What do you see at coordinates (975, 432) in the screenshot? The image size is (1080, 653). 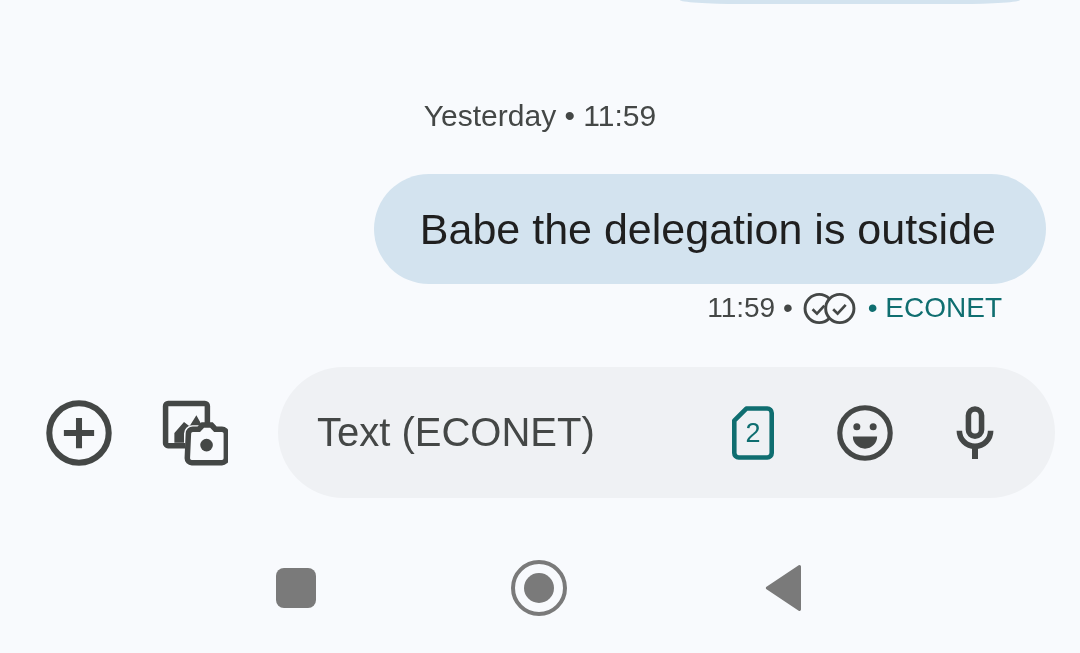 I see `microphone-icon` at bounding box center [975, 432].